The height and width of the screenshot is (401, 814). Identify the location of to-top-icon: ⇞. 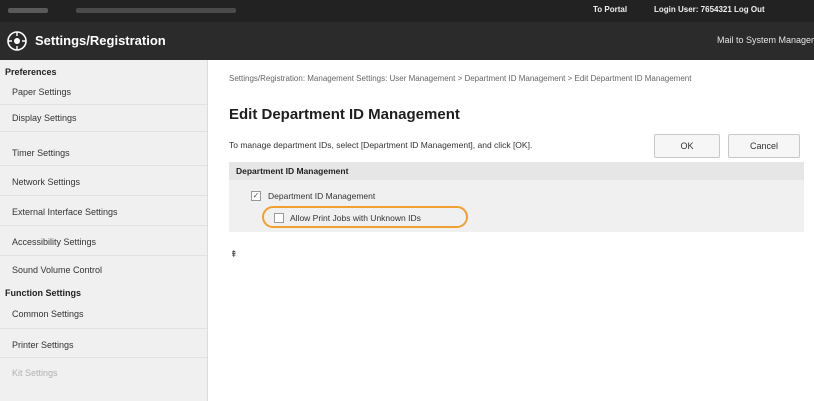
(234, 254).